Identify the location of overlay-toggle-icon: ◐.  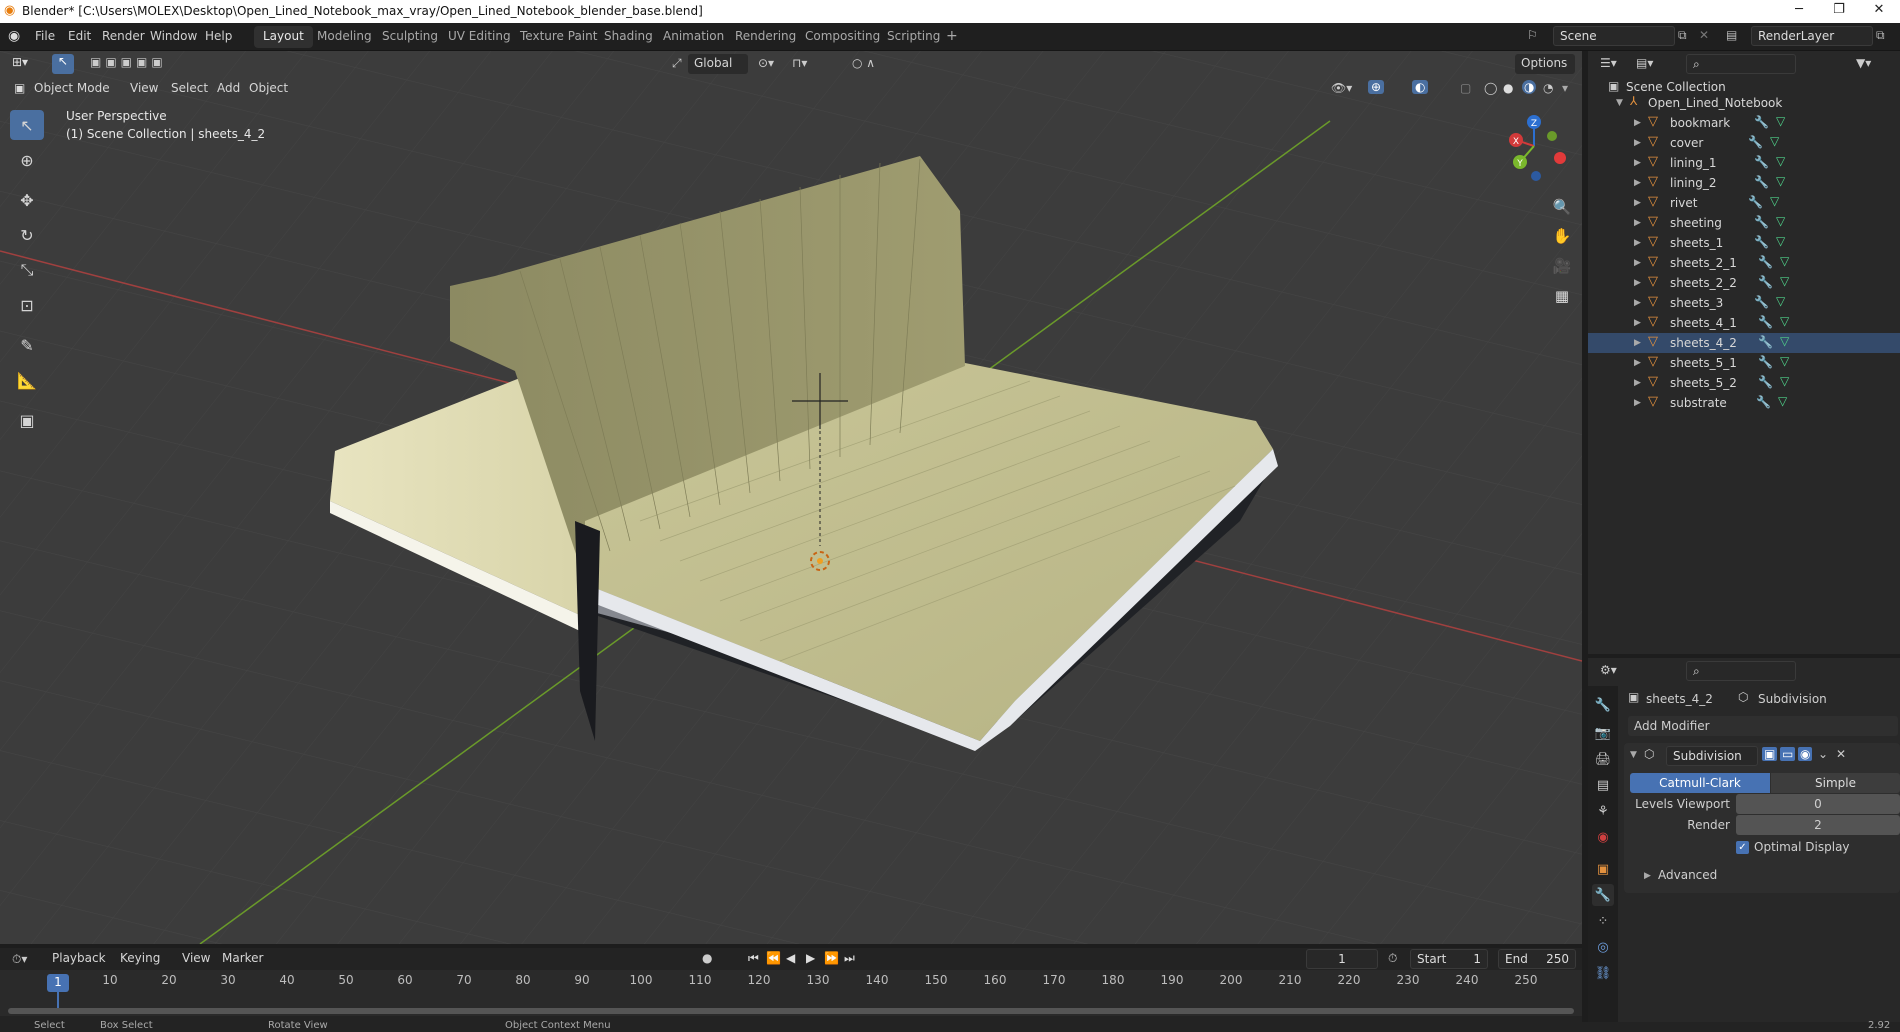
(1420, 87).